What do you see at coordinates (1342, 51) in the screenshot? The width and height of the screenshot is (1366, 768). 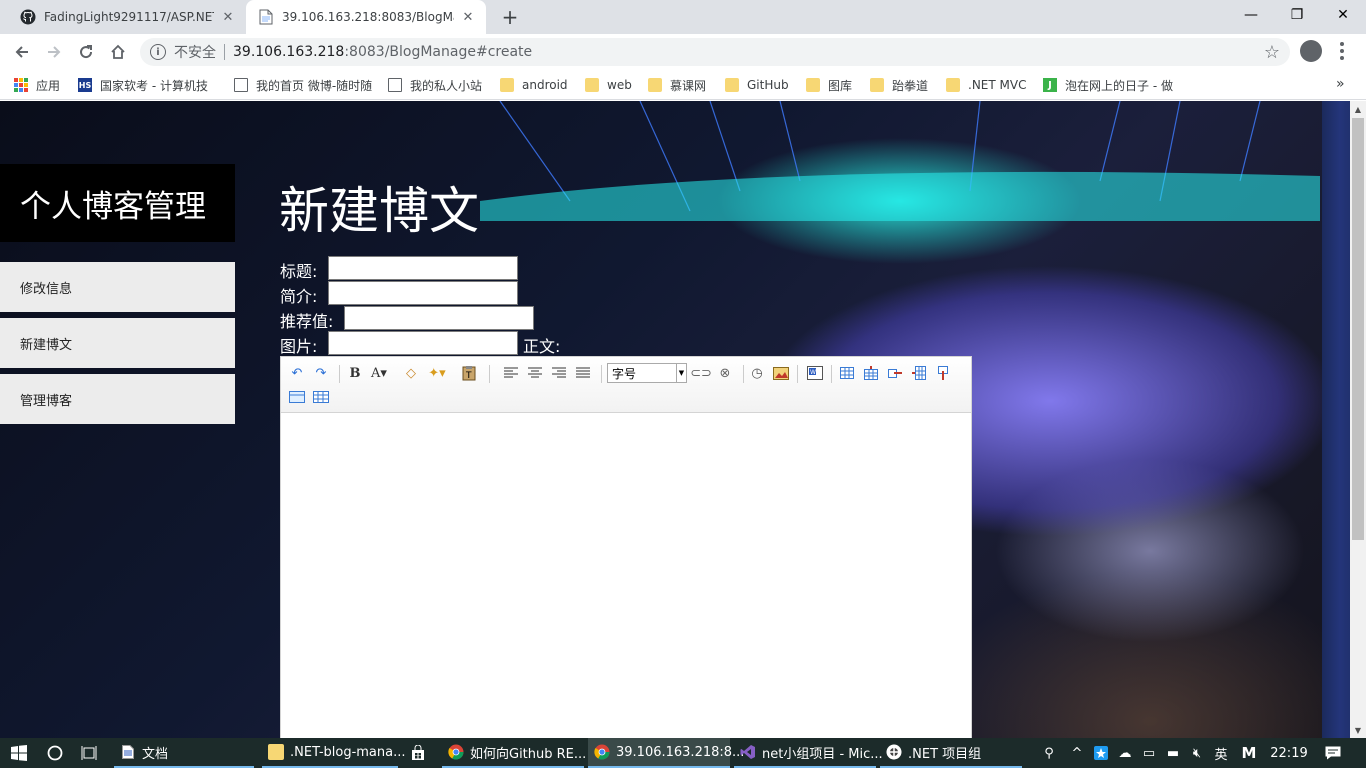 I see `menu-icon` at bounding box center [1342, 51].